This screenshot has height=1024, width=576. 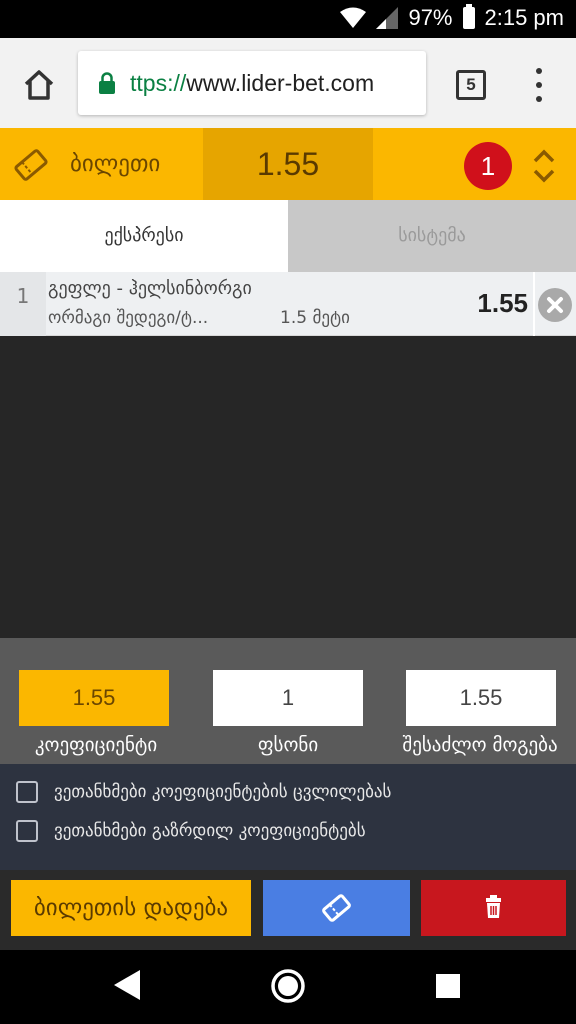 What do you see at coordinates (288, 164) in the screenshot?
I see `total-odds: 1.55` at bounding box center [288, 164].